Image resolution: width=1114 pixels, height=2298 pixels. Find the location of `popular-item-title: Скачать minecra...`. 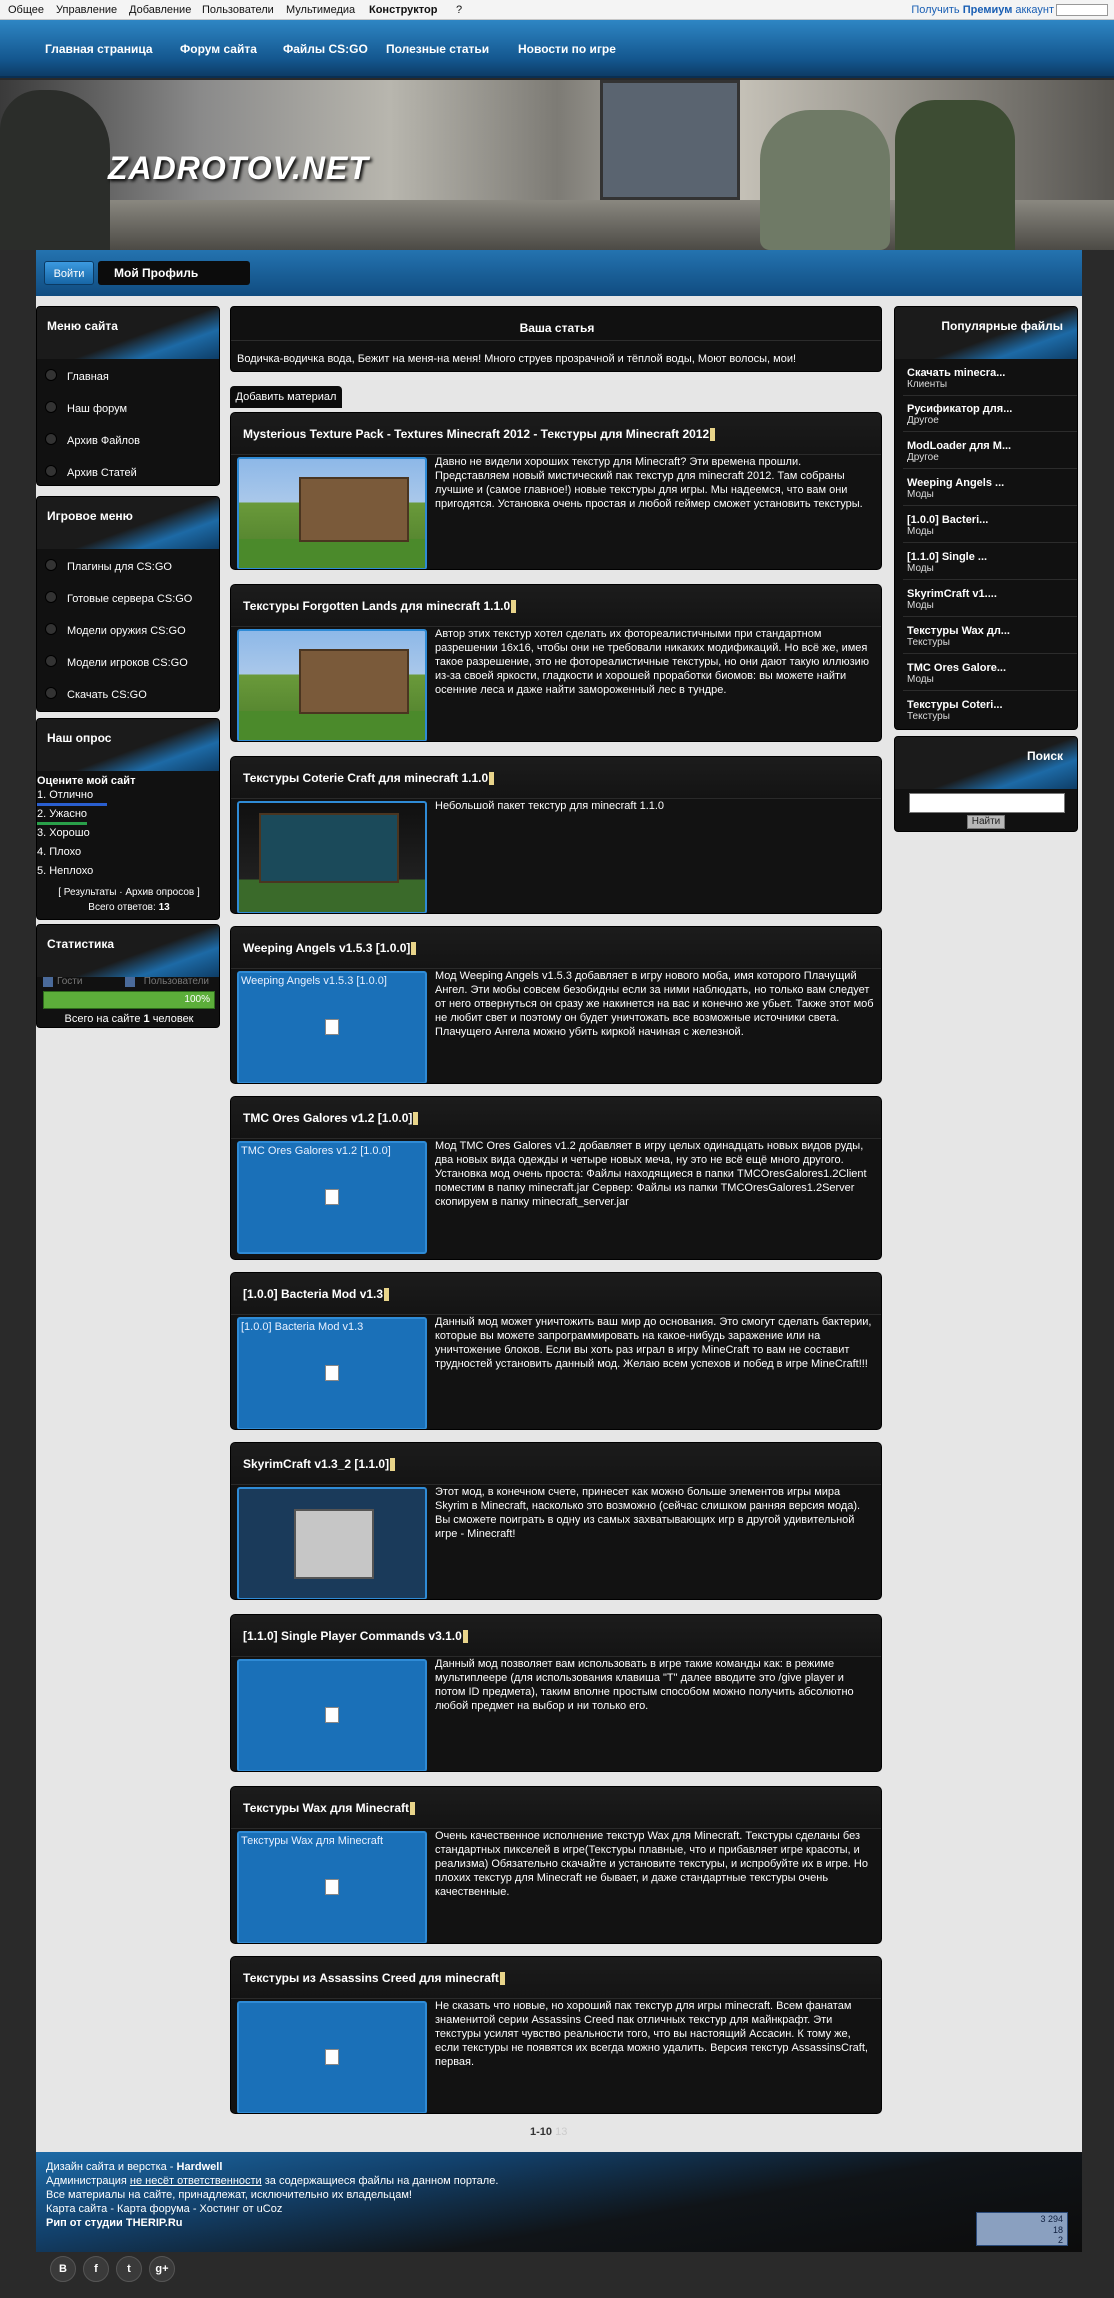

popular-item-title: Скачать minecra... is located at coordinates (992, 373).